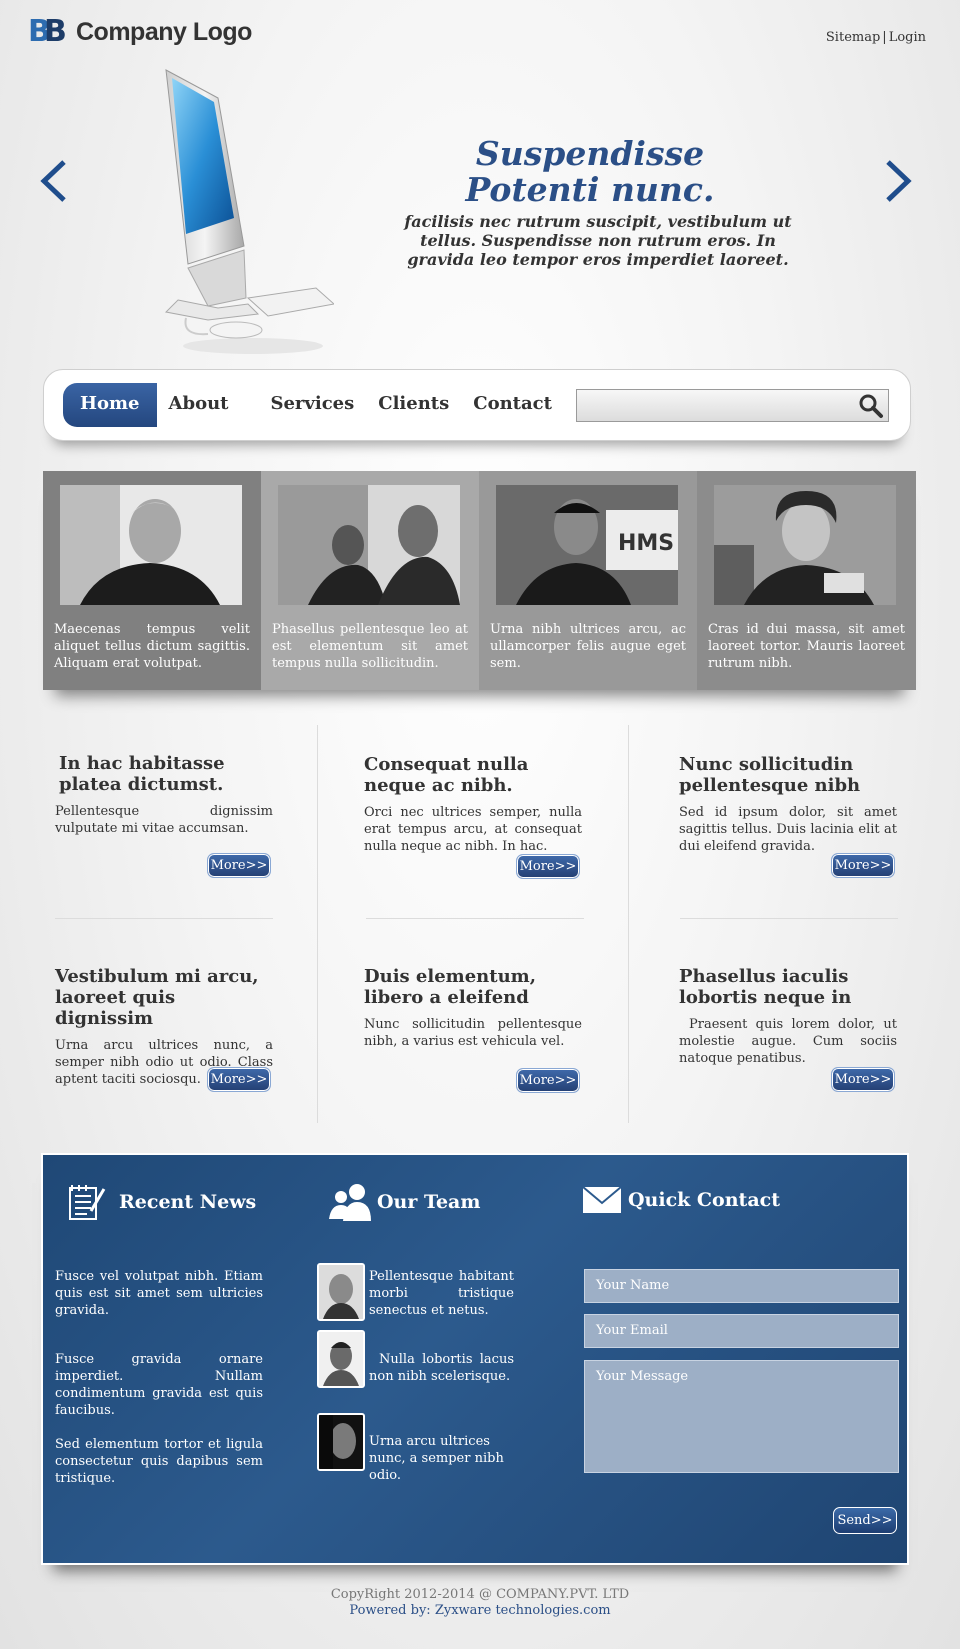  Describe the element at coordinates (741, 1416) in the screenshot. I see `message-field: Your Message` at that location.